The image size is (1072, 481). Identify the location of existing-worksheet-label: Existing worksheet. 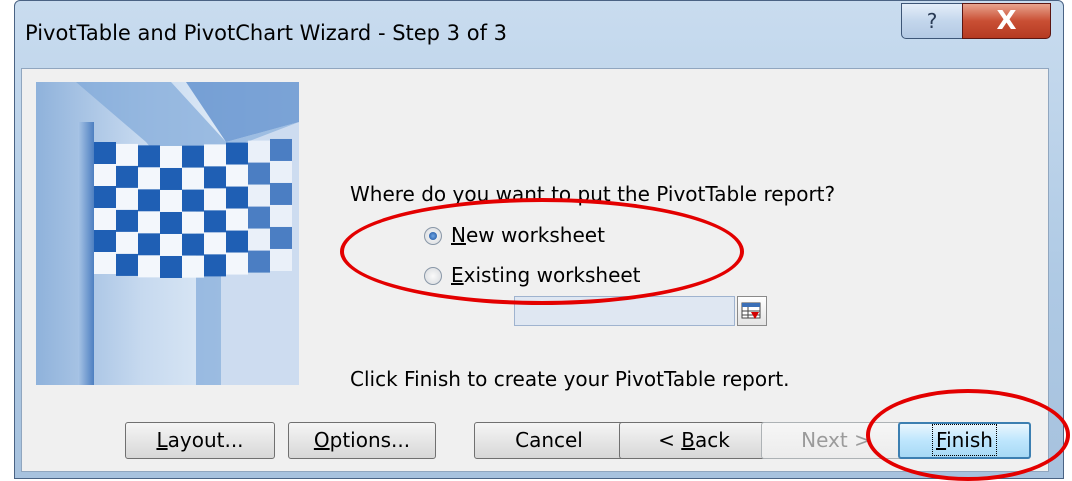
(546, 275).